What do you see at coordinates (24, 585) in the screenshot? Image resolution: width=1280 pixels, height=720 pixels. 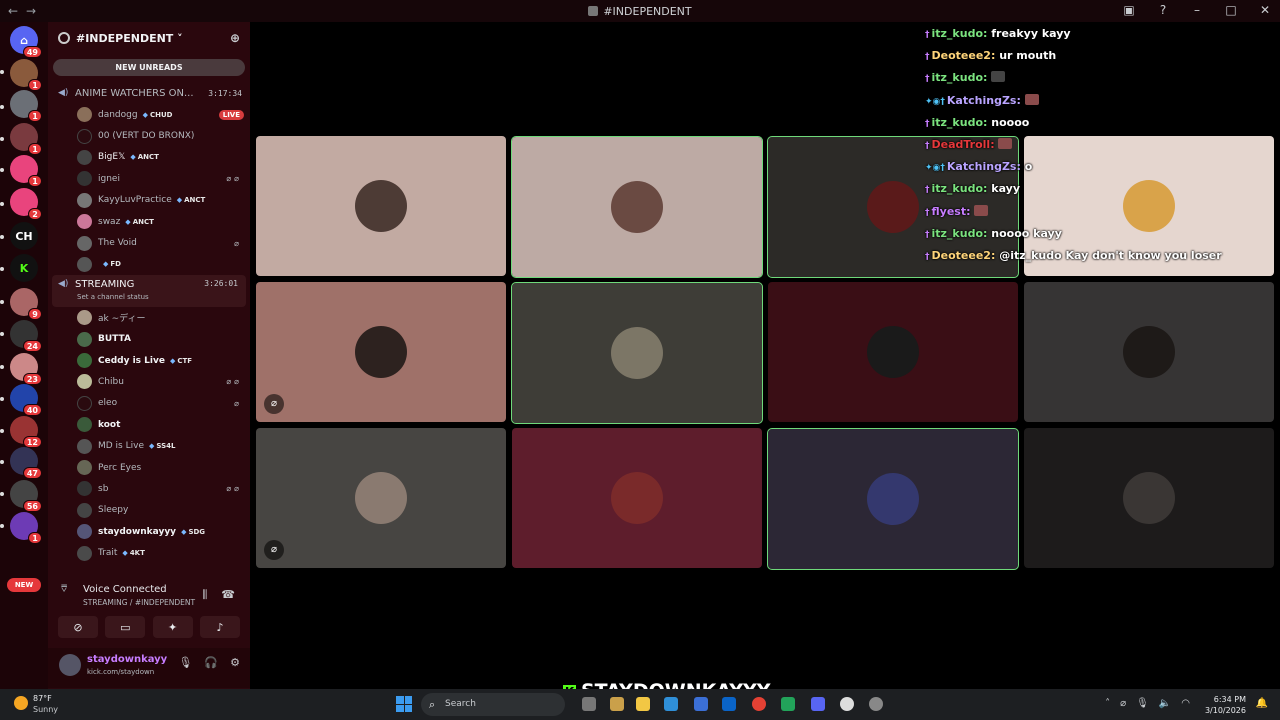 I see `new-pill: NEW` at bounding box center [24, 585].